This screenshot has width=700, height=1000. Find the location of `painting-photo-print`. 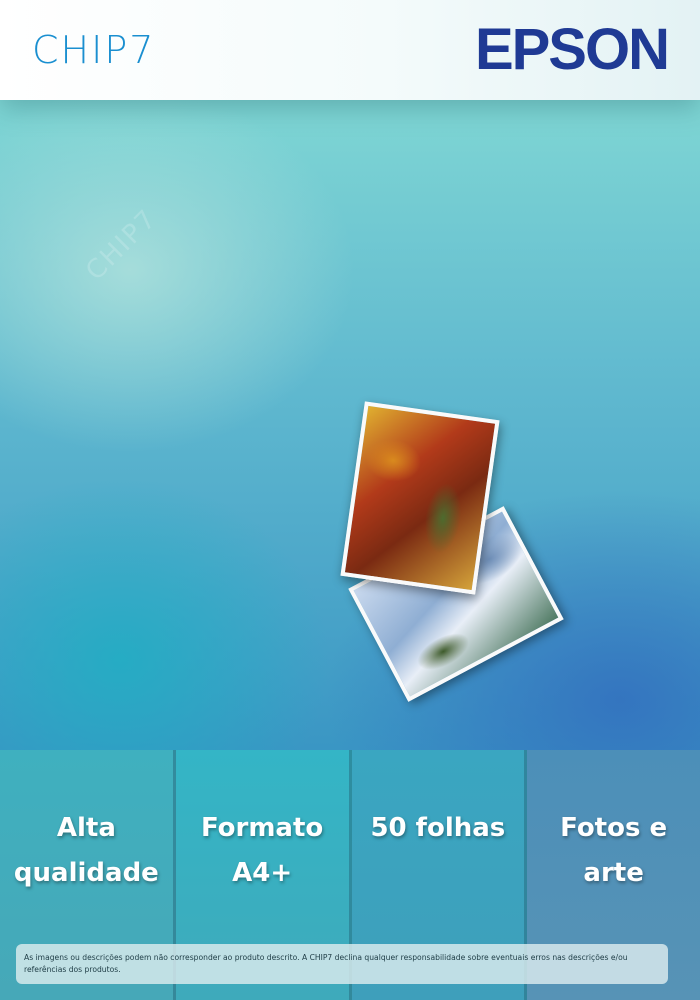

painting-photo-print is located at coordinates (420, 498).